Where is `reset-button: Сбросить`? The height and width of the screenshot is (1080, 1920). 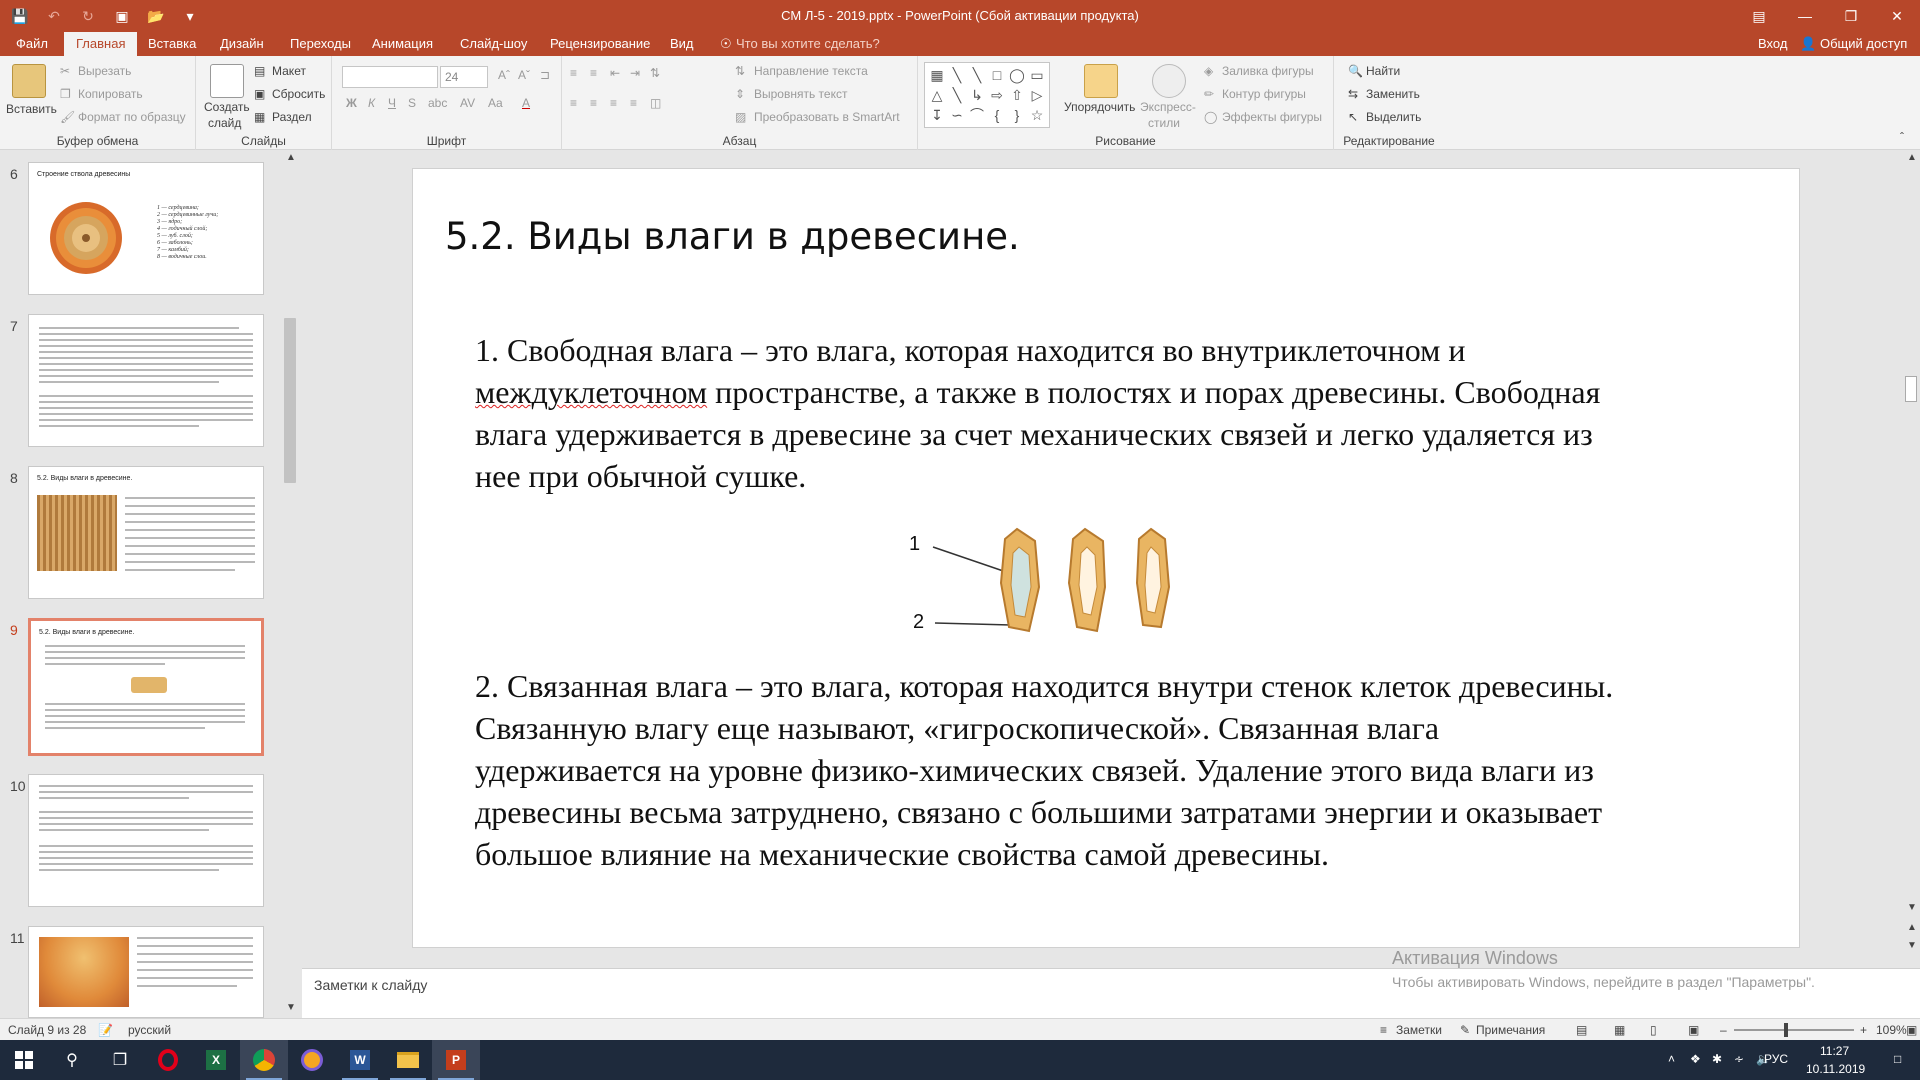
reset-button: Сбросить is located at coordinates (298, 94).